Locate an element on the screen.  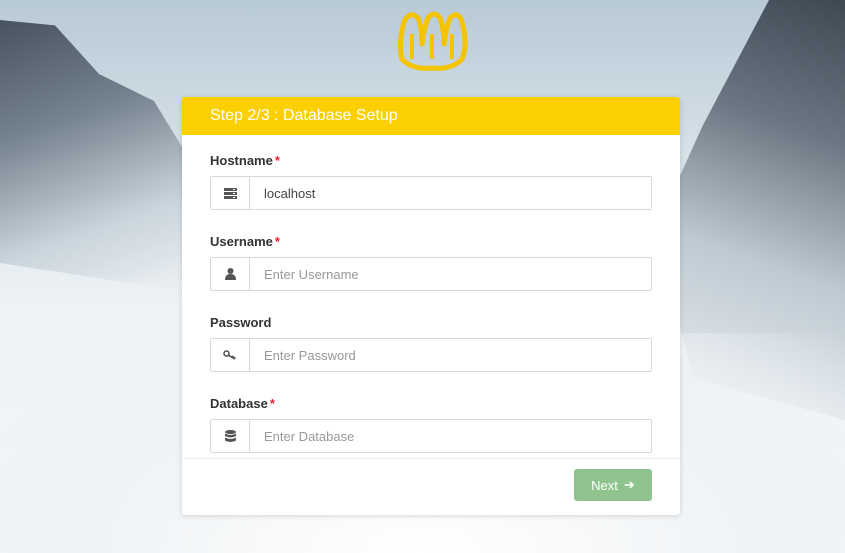
user-icon is located at coordinates (230, 274).